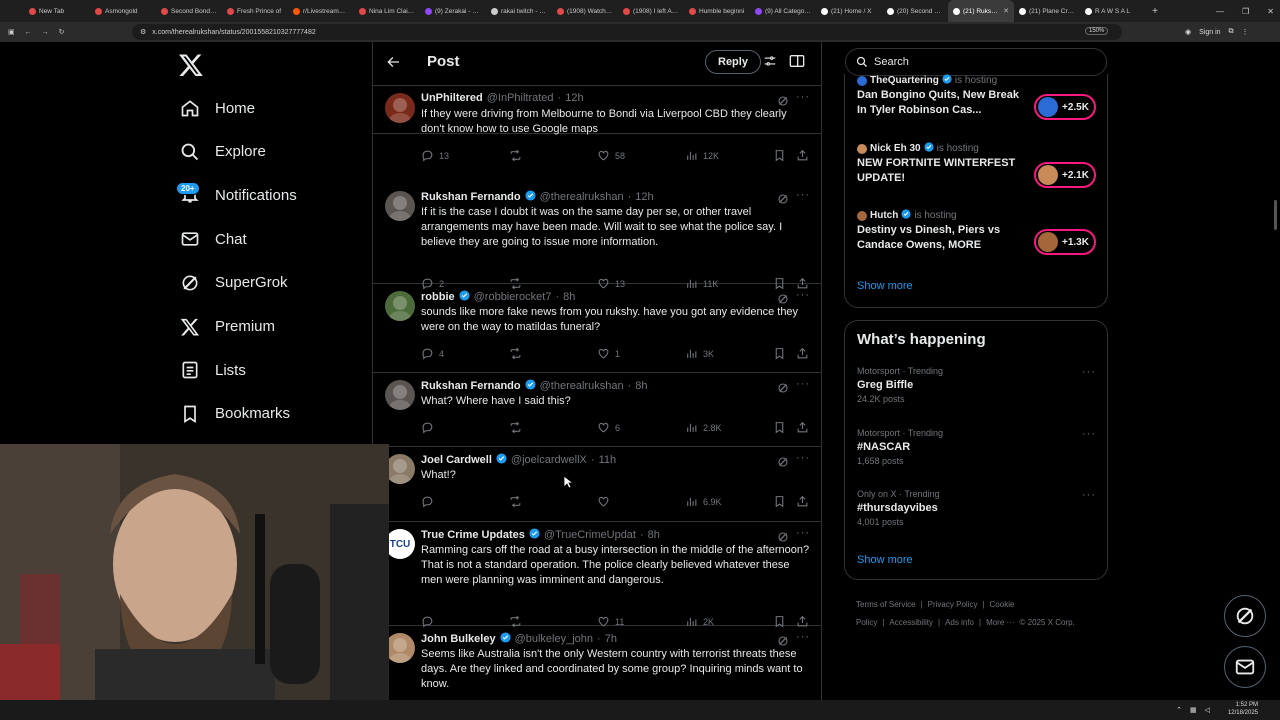 This screenshot has width=1280, height=720. Describe the element at coordinates (191, 65) in the screenshot. I see `x-logo-icon` at that location.